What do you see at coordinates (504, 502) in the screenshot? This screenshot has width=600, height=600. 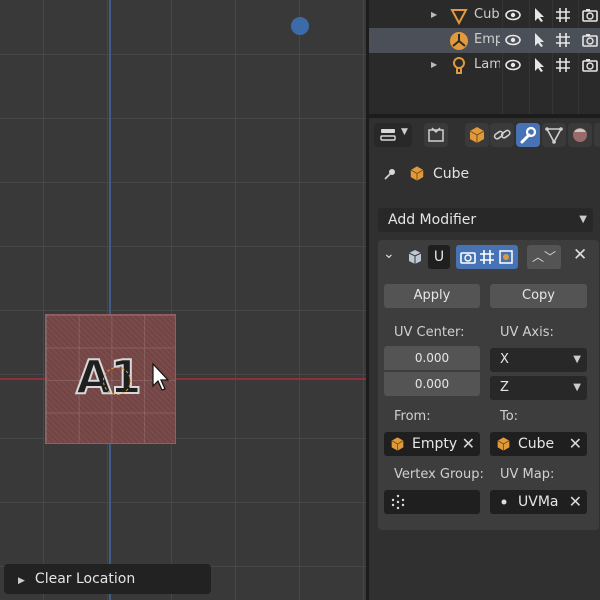 I see `uv-dot-icon` at bounding box center [504, 502].